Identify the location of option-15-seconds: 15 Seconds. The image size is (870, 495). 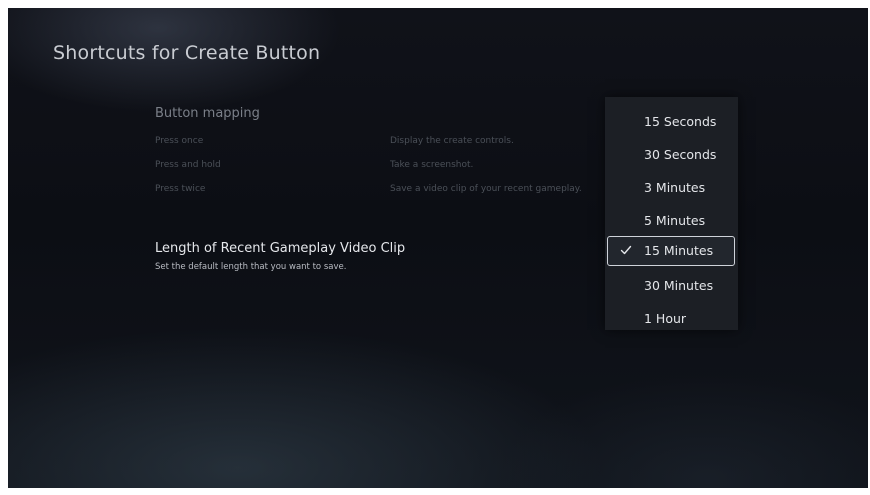
(671, 122).